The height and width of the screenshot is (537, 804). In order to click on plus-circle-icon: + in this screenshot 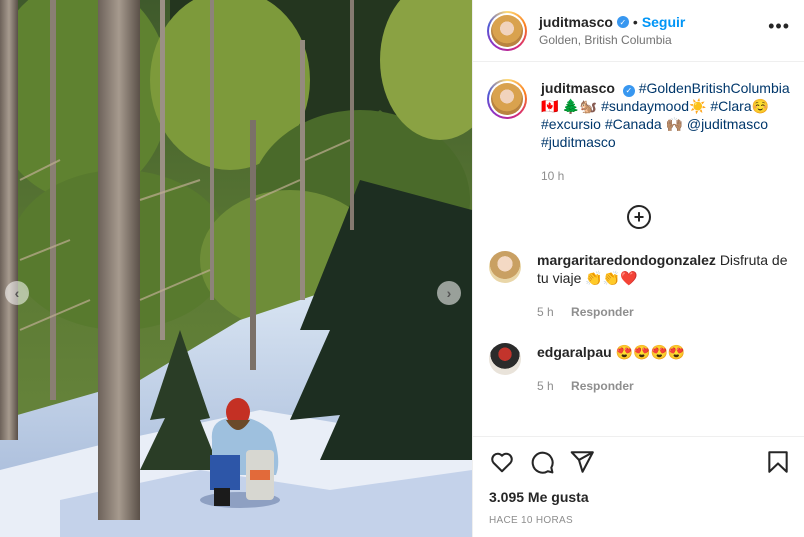, I will do `click(639, 217)`.